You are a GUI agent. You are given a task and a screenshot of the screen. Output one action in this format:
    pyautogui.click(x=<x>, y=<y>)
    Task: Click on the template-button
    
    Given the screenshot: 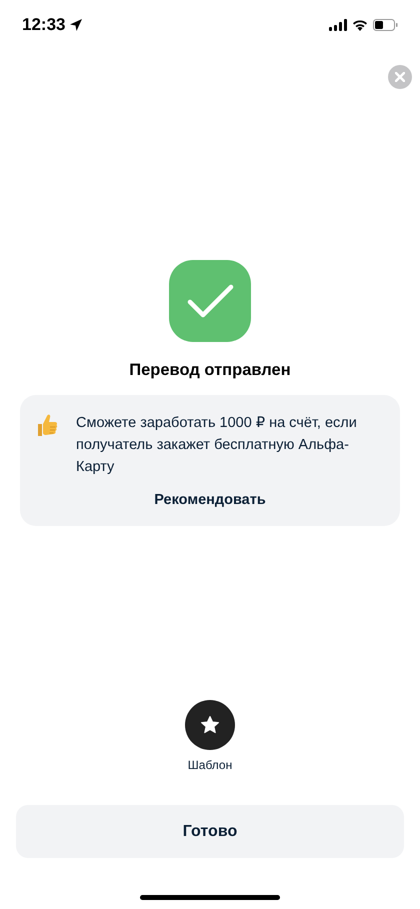 What is the action you would take?
    pyautogui.click(x=210, y=725)
    